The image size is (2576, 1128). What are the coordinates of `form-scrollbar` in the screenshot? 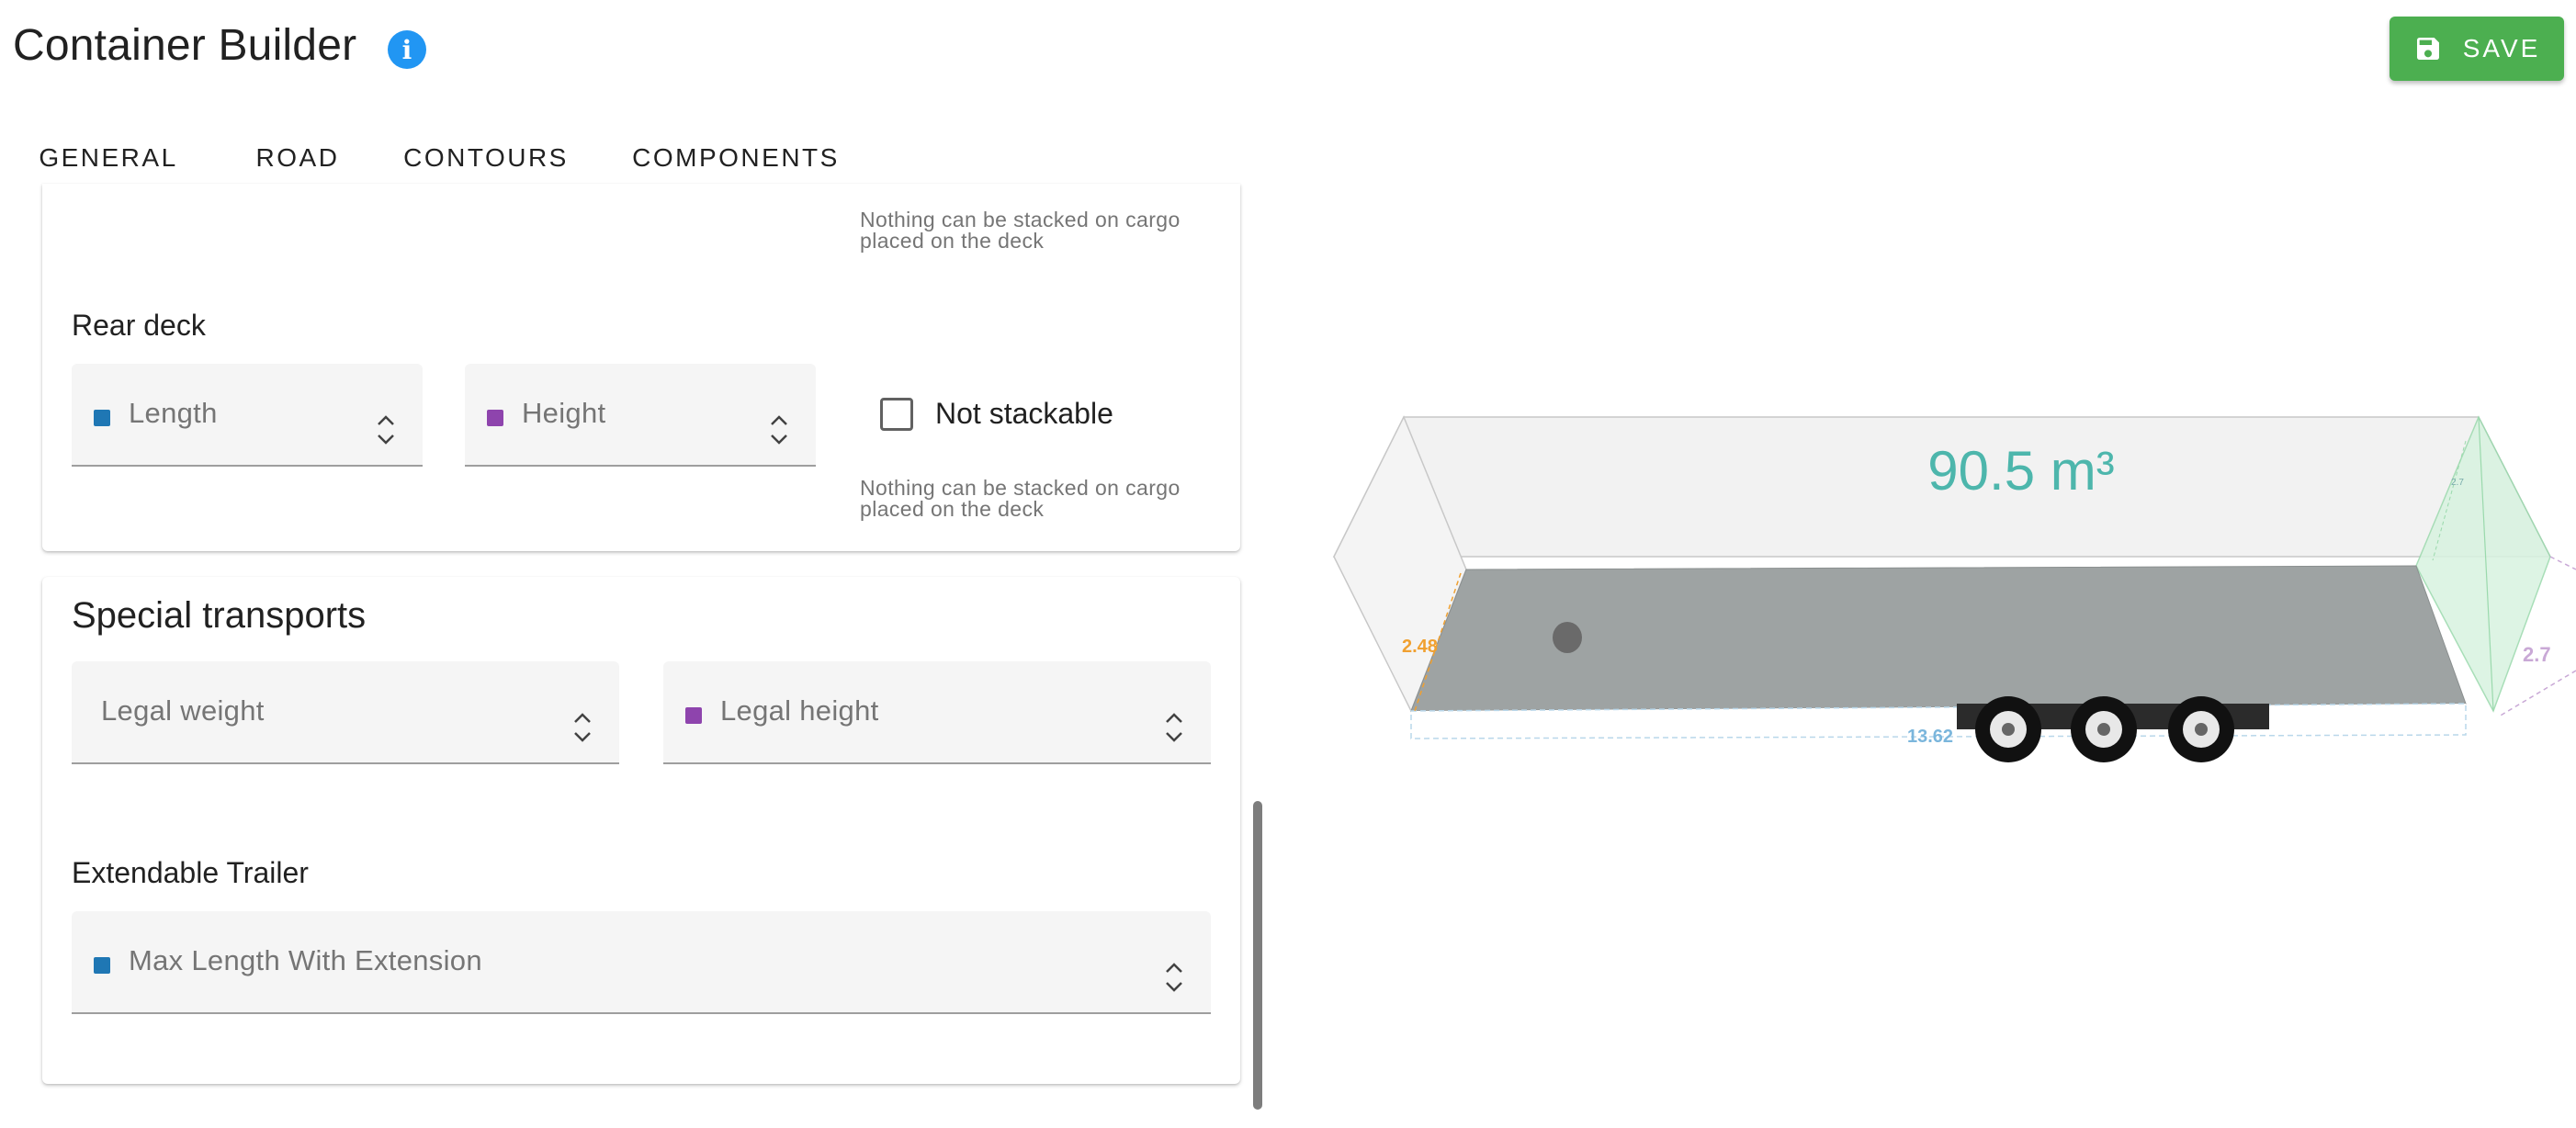 It's located at (1257, 955).